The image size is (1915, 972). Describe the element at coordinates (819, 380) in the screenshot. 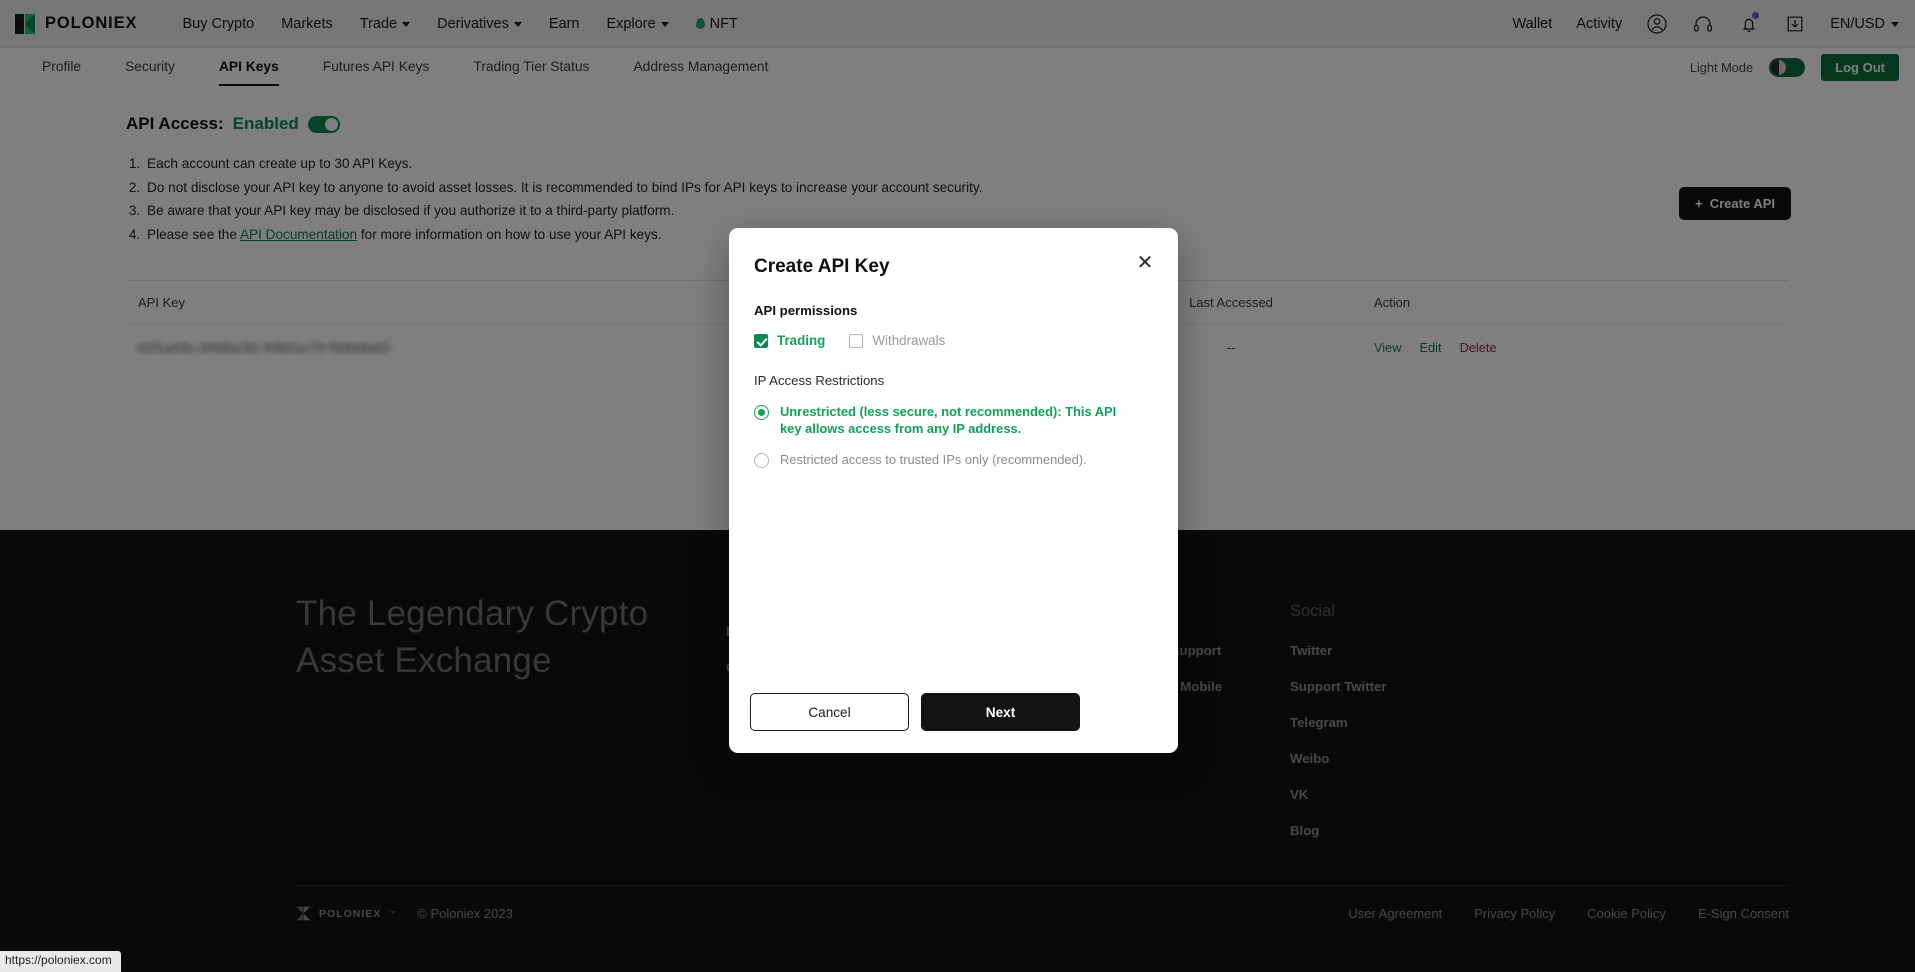

I see `ip-access-restrictions-label: IP Access Restrictions` at that location.